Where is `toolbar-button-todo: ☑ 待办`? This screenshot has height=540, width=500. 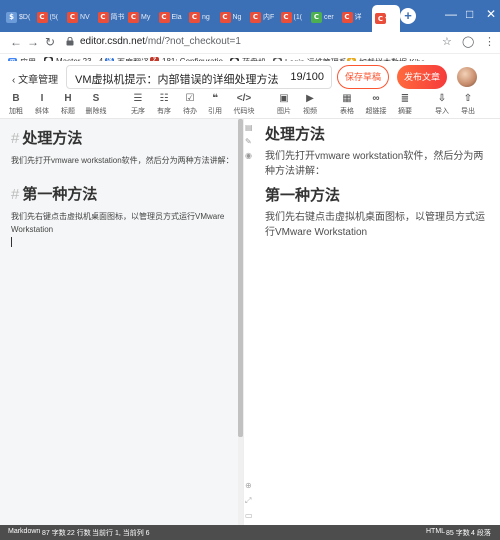 toolbar-button-todo: ☑ 待办 is located at coordinates (190, 104).